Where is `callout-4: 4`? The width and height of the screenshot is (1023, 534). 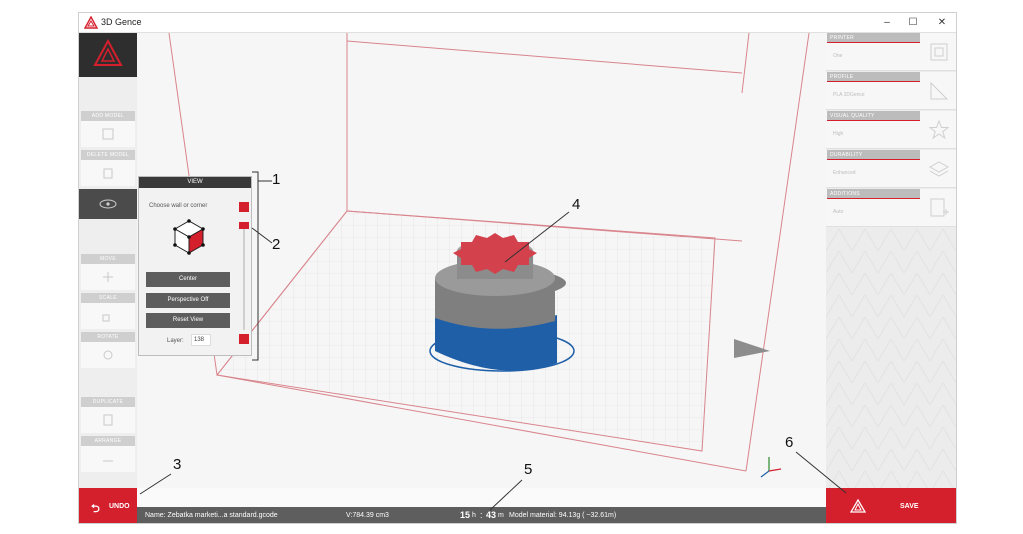
callout-4: 4 is located at coordinates (576, 204).